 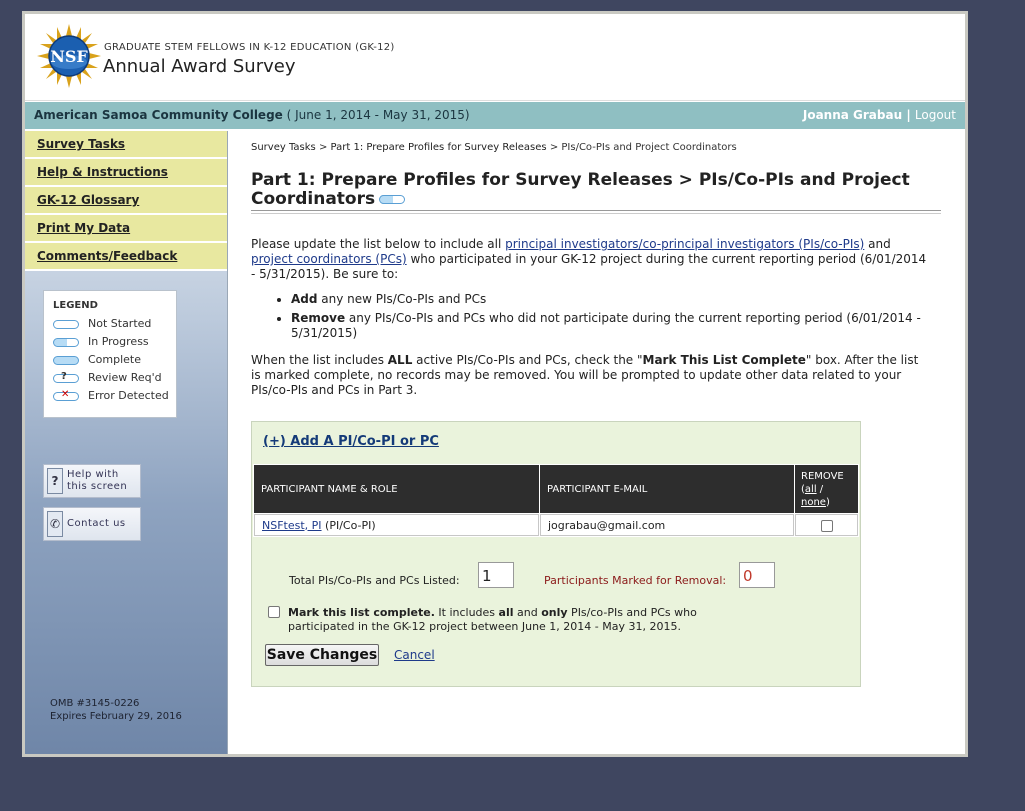 I want to click on remove-all-link: all, so click(x=811, y=489).